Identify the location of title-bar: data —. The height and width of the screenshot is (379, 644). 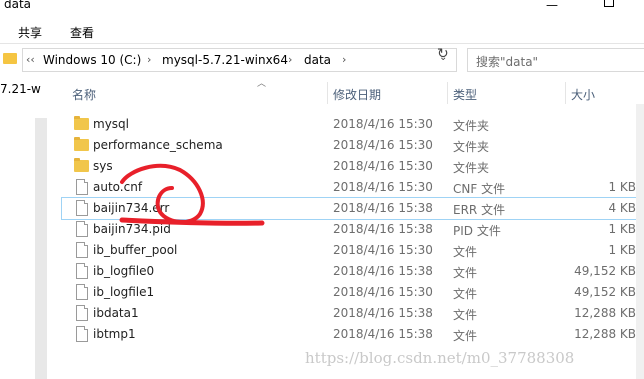
(322, 7).